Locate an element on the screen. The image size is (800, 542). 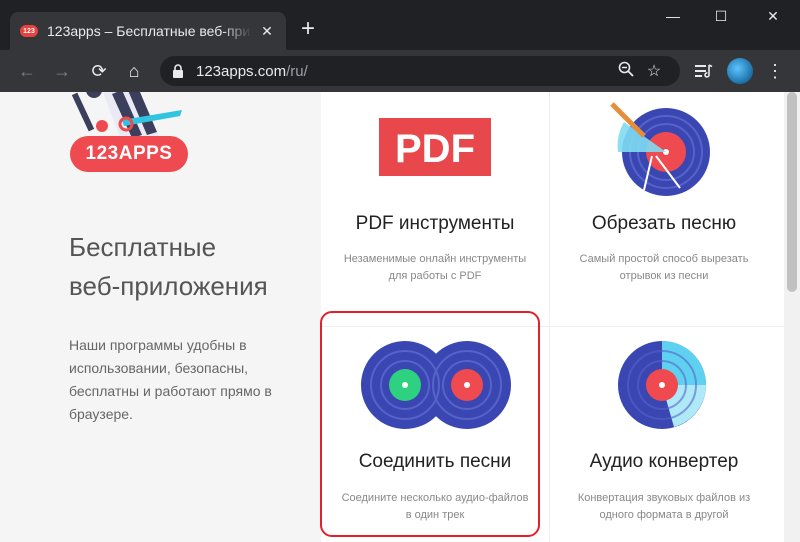
forward-button: → is located at coordinates (62, 71).